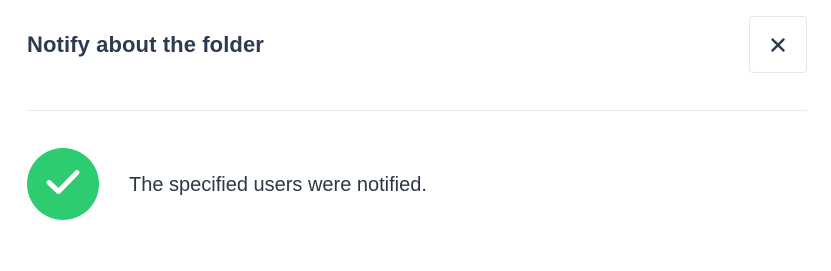 This screenshot has height=271, width=831. I want to click on header-divider, so click(417, 110).